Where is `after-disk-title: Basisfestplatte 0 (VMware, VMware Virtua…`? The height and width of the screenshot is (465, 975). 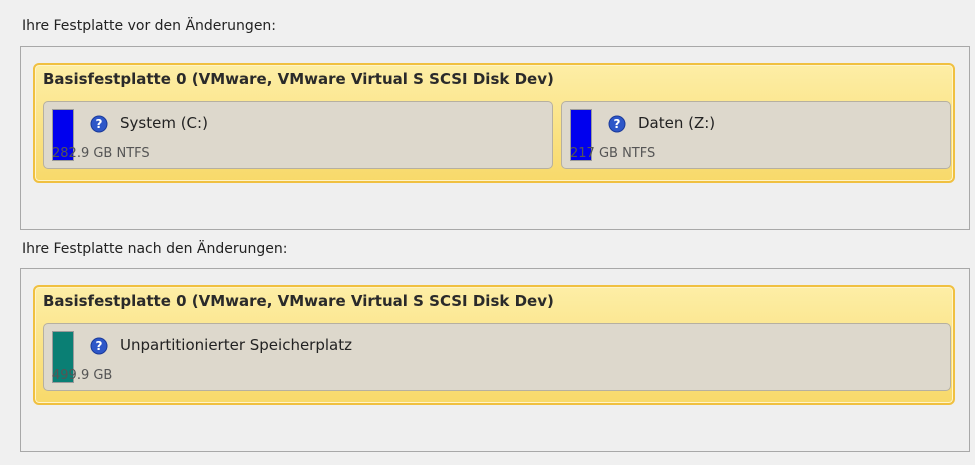 after-disk-title: Basisfestplatte 0 (VMware, VMware Virtua… is located at coordinates (298, 301).